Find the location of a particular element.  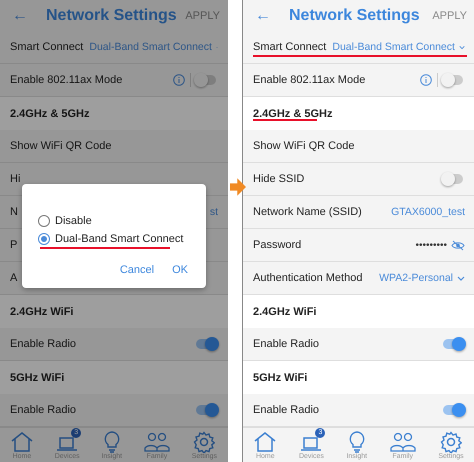

eye-slash-icon is located at coordinates (458, 245).